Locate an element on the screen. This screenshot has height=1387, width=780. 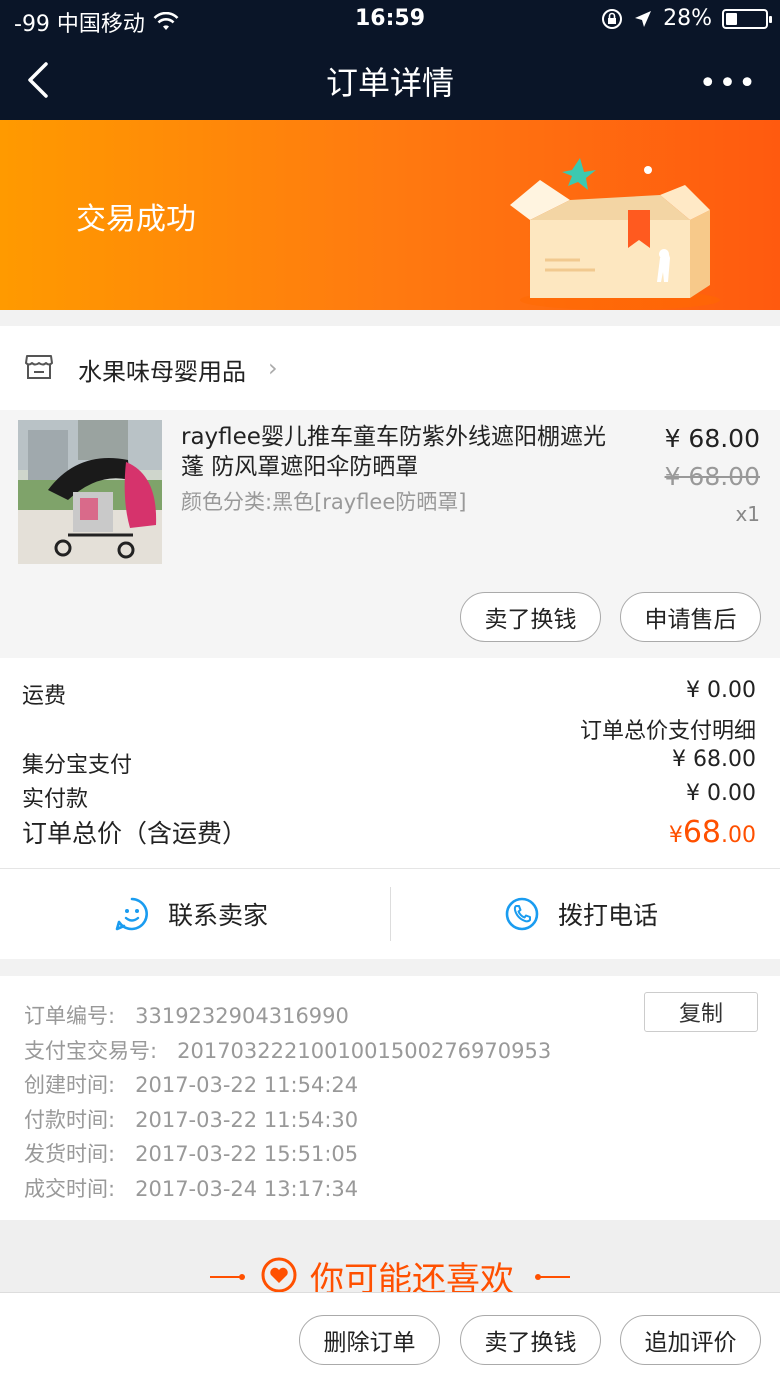
shipped-time-row: 发货时间: 2017-03-22 15:51:05 is located at coordinates (191, 1153).